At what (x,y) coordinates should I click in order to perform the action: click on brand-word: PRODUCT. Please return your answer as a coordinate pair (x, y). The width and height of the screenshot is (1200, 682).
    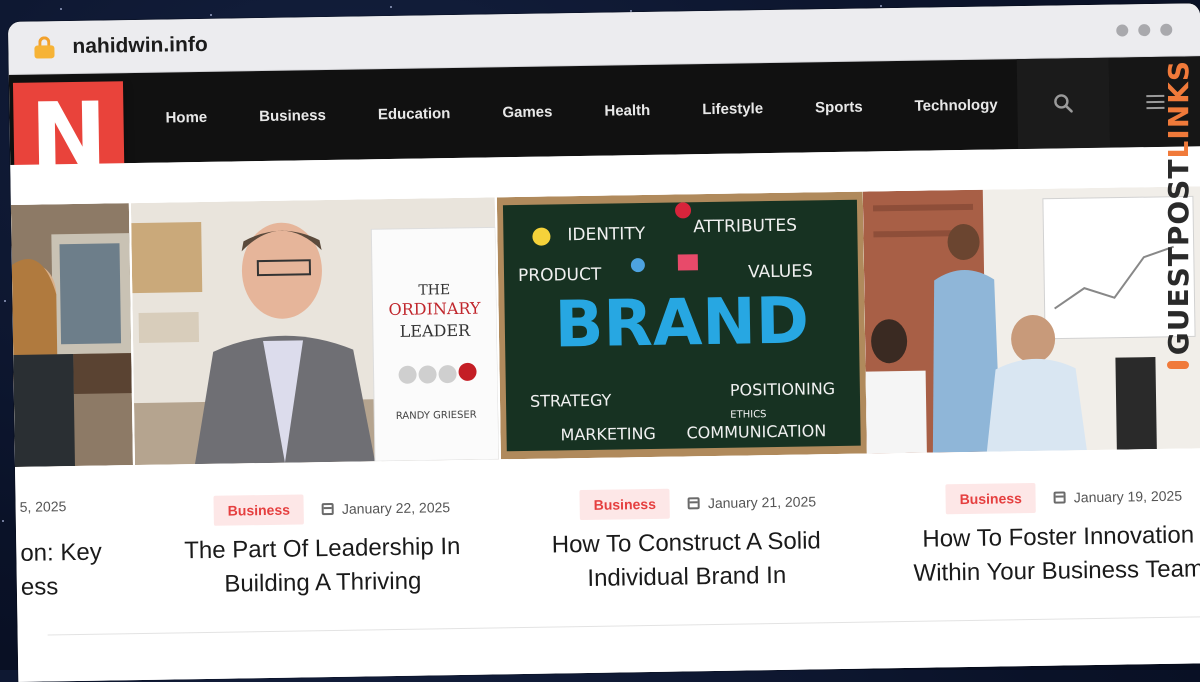
    Looking at the image, I should click on (560, 275).